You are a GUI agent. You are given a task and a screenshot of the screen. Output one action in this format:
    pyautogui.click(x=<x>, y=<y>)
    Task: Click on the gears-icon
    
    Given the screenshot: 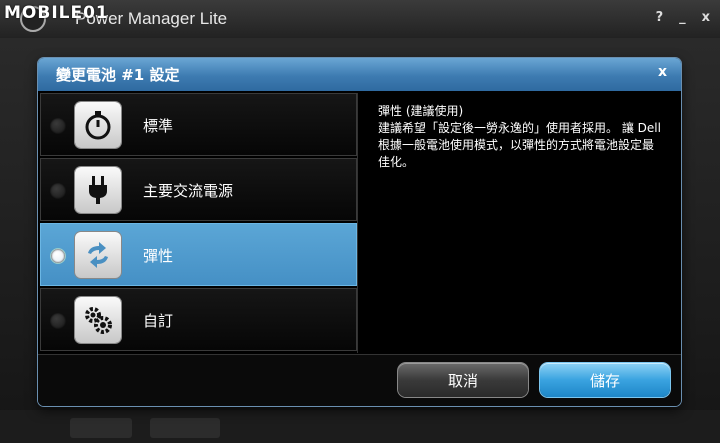 What is the action you would take?
    pyautogui.click(x=98, y=320)
    